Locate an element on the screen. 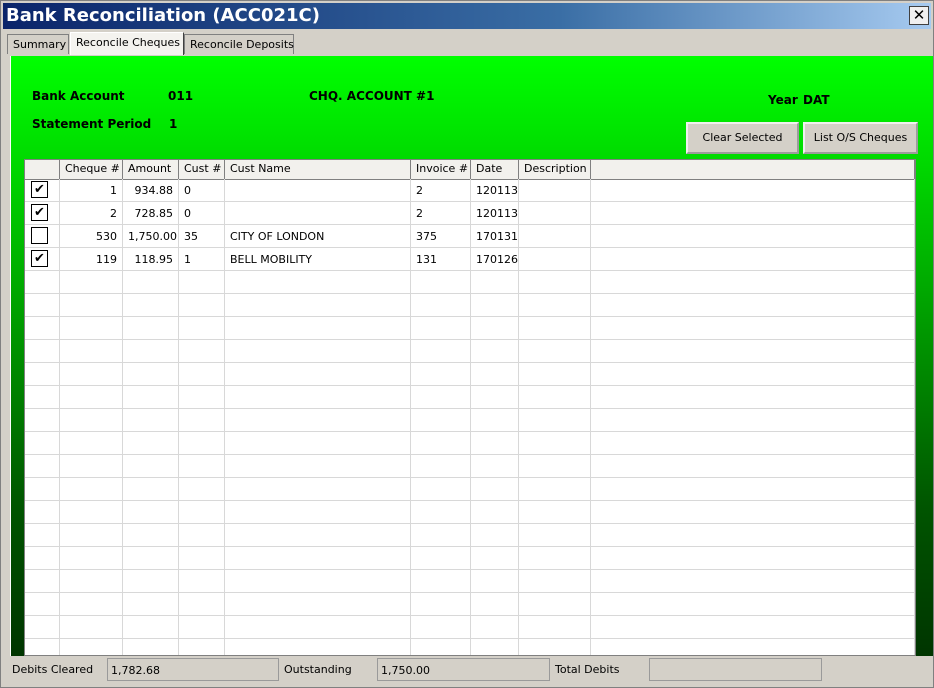  amount-cell: 728.85 is located at coordinates (151, 213).